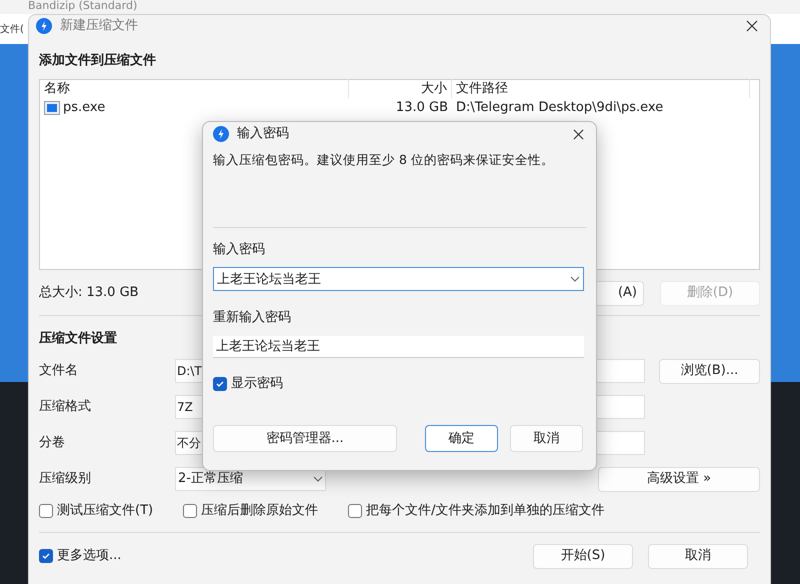 The image size is (800, 584). I want to click on checkbox-label: 显示密码, so click(257, 383).